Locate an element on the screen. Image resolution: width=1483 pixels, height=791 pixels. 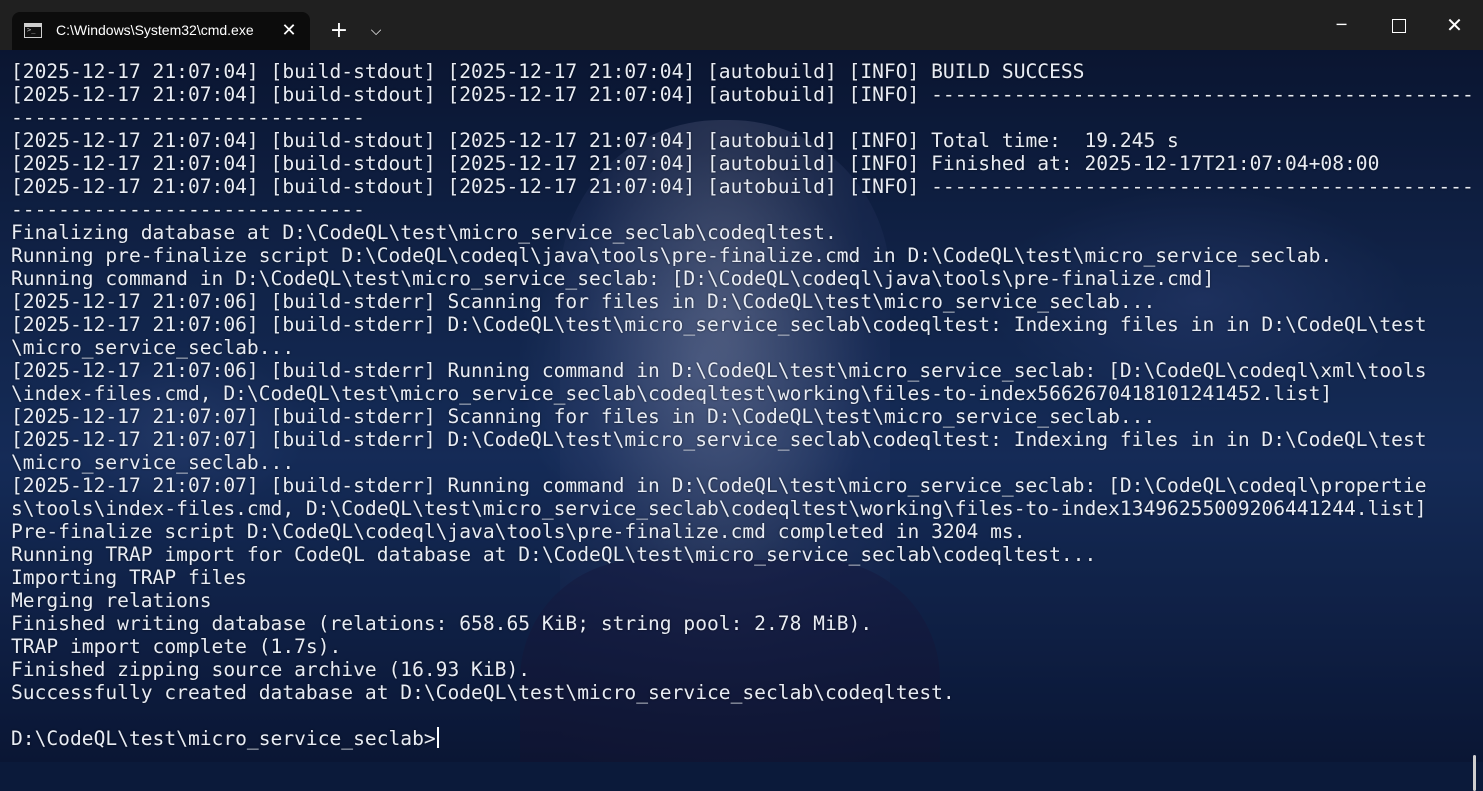
maximize-button is located at coordinates (1398, 25).